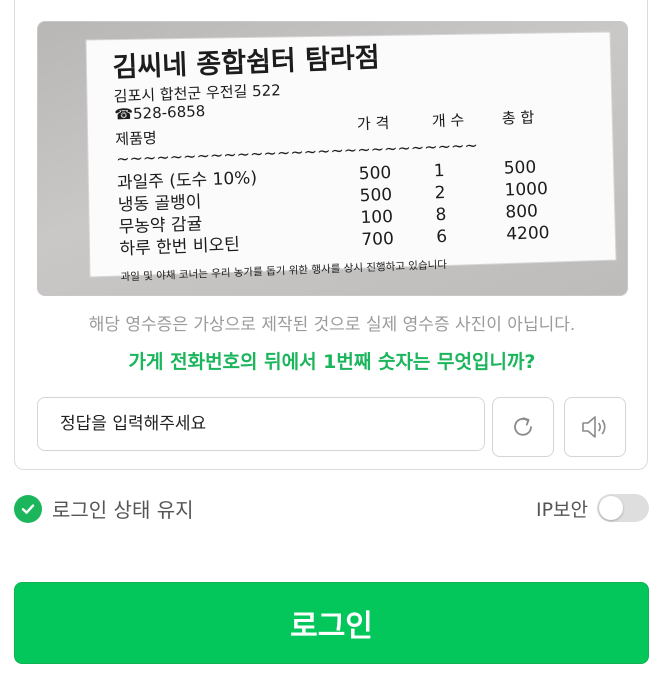 The image size is (664, 679). I want to click on receipt-header-total: 총 합, so click(517, 117).